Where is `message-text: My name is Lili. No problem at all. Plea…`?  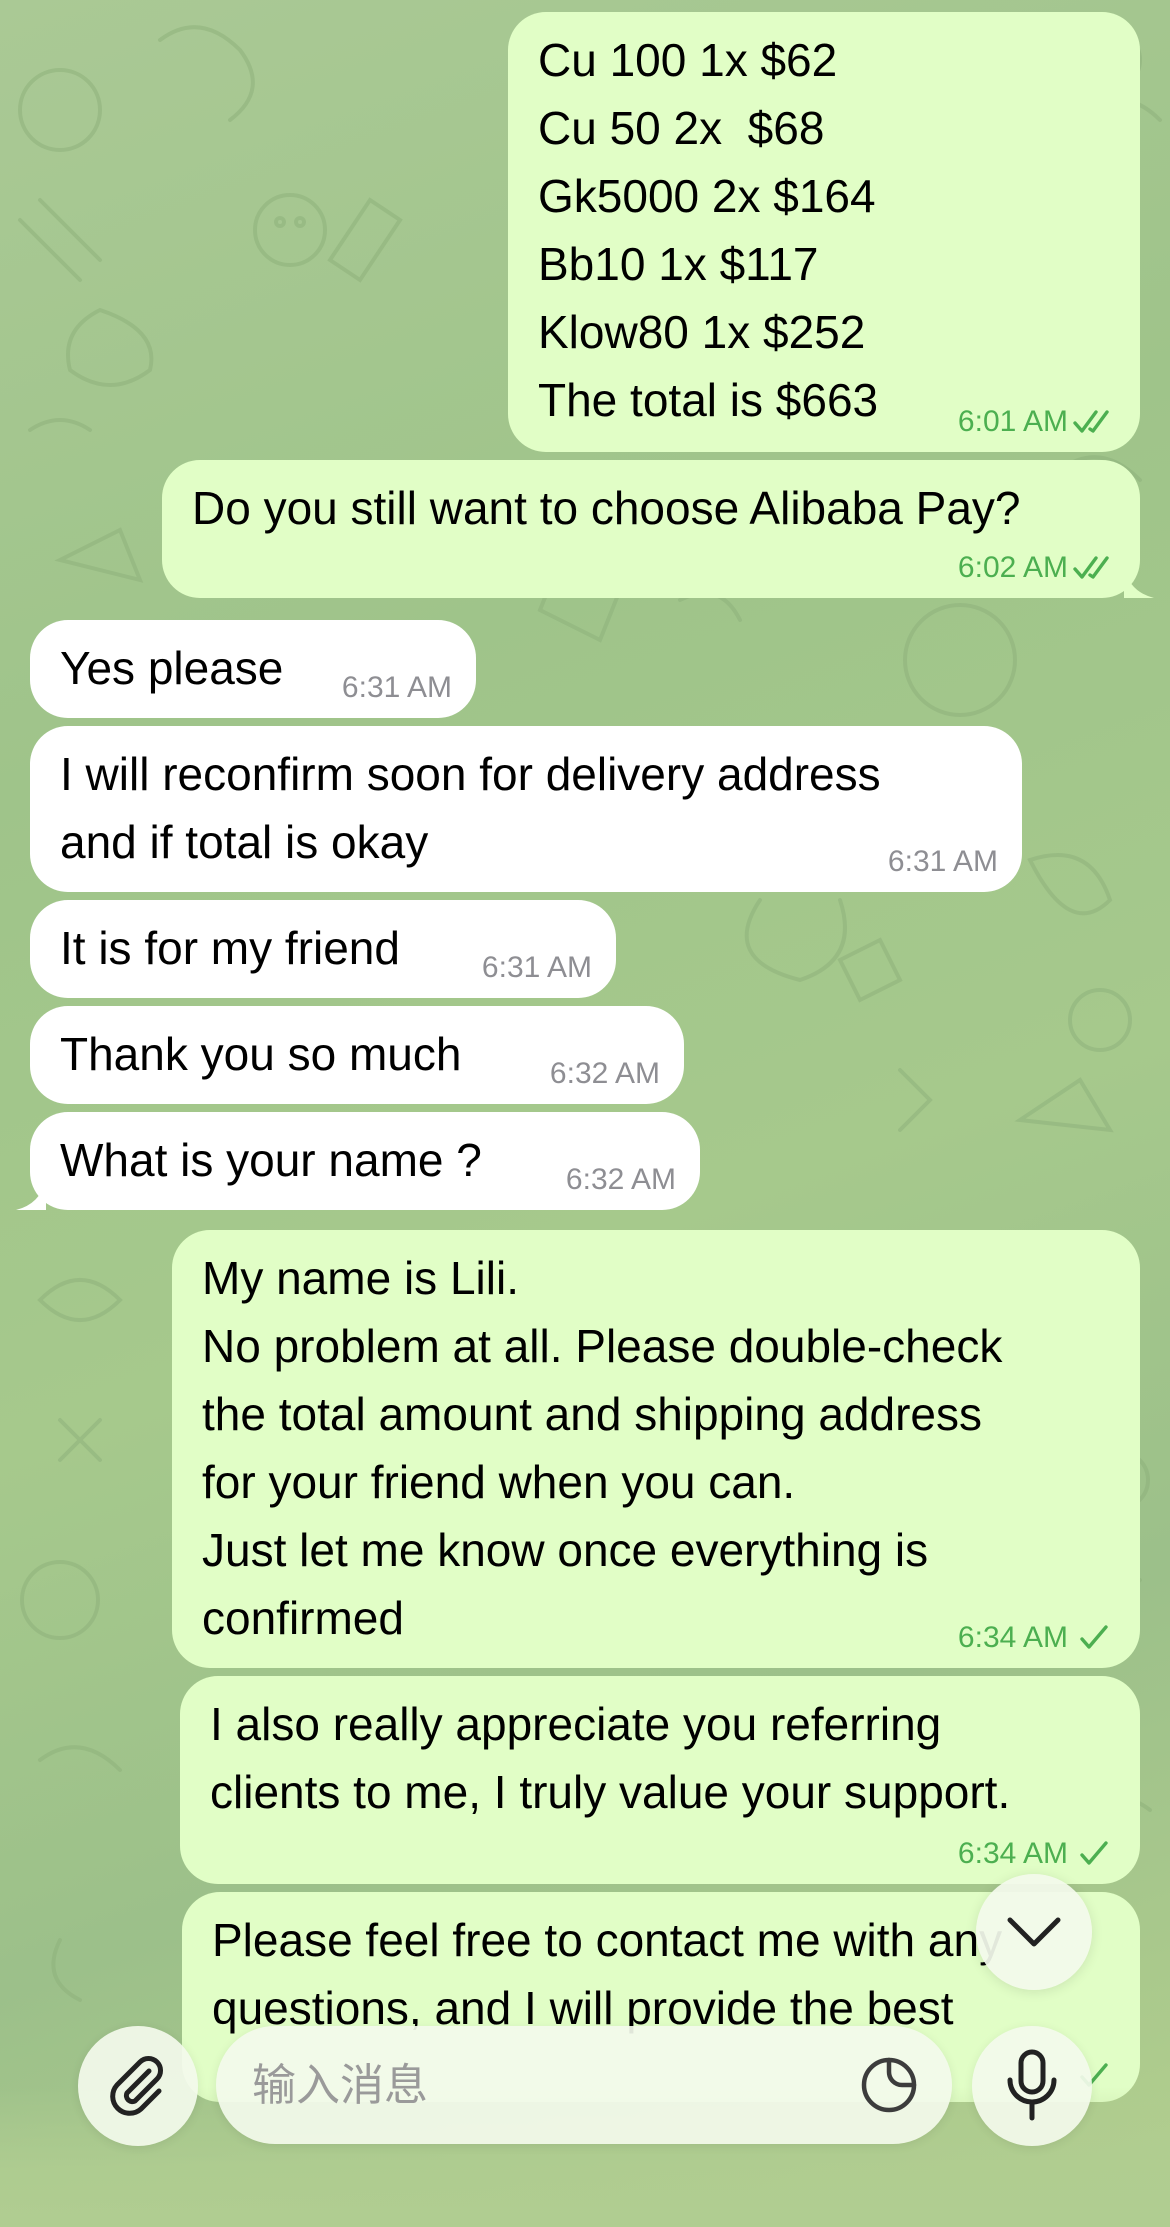 message-text: My name is Lili. No problem at all. Plea… is located at coordinates (602, 1448).